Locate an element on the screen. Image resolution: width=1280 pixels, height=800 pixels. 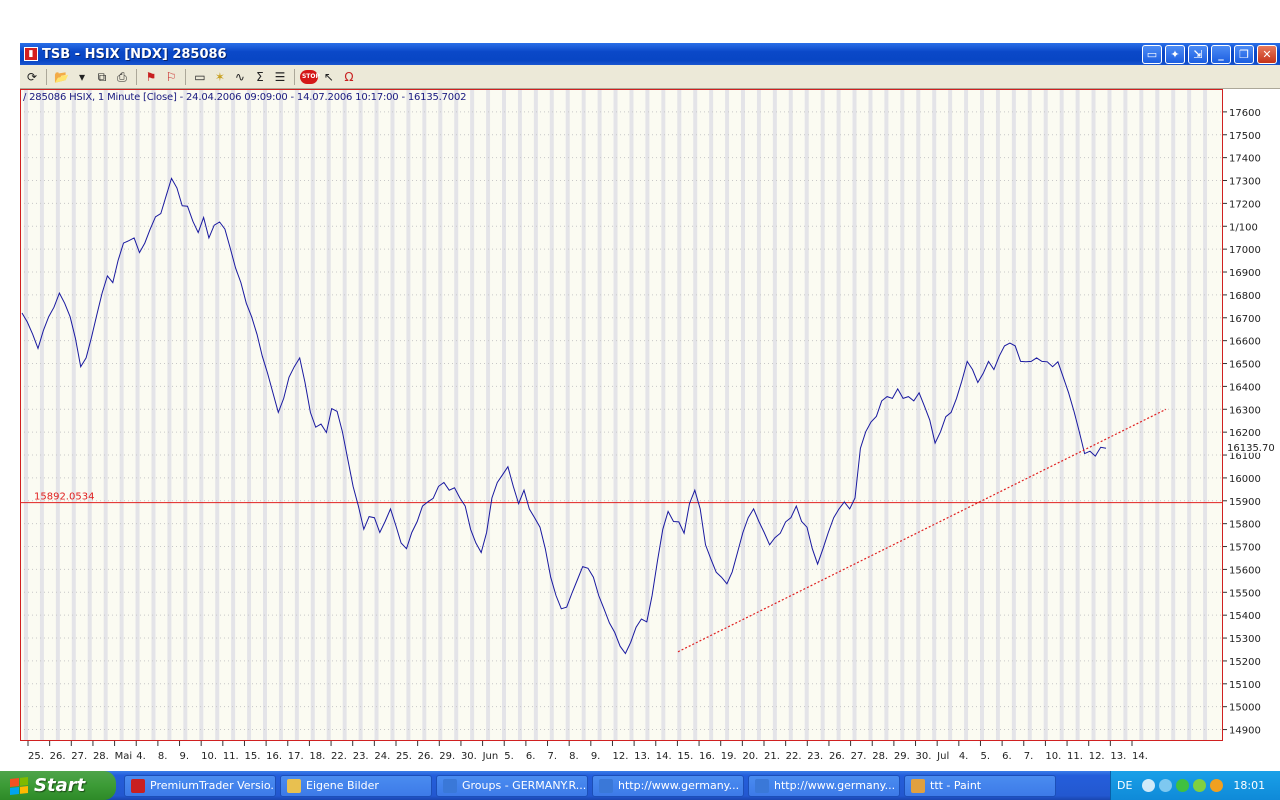
clock: 18:01 is located at coordinates (1249, 785).